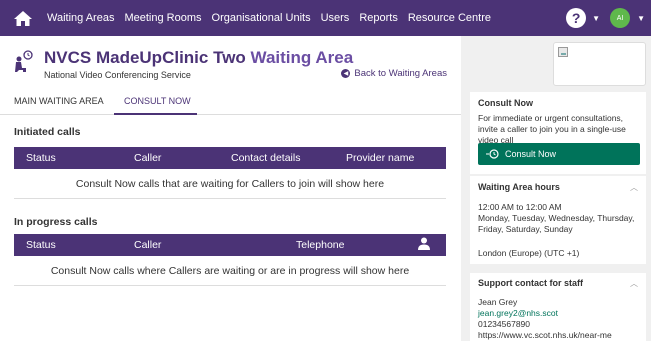 Image resolution: width=651 pixels, height=341 pixels. Describe the element at coordinates (59, 101) in the screenshot. I see `tab-main-waiting-area: MAIN WAITING AREA` at that location.